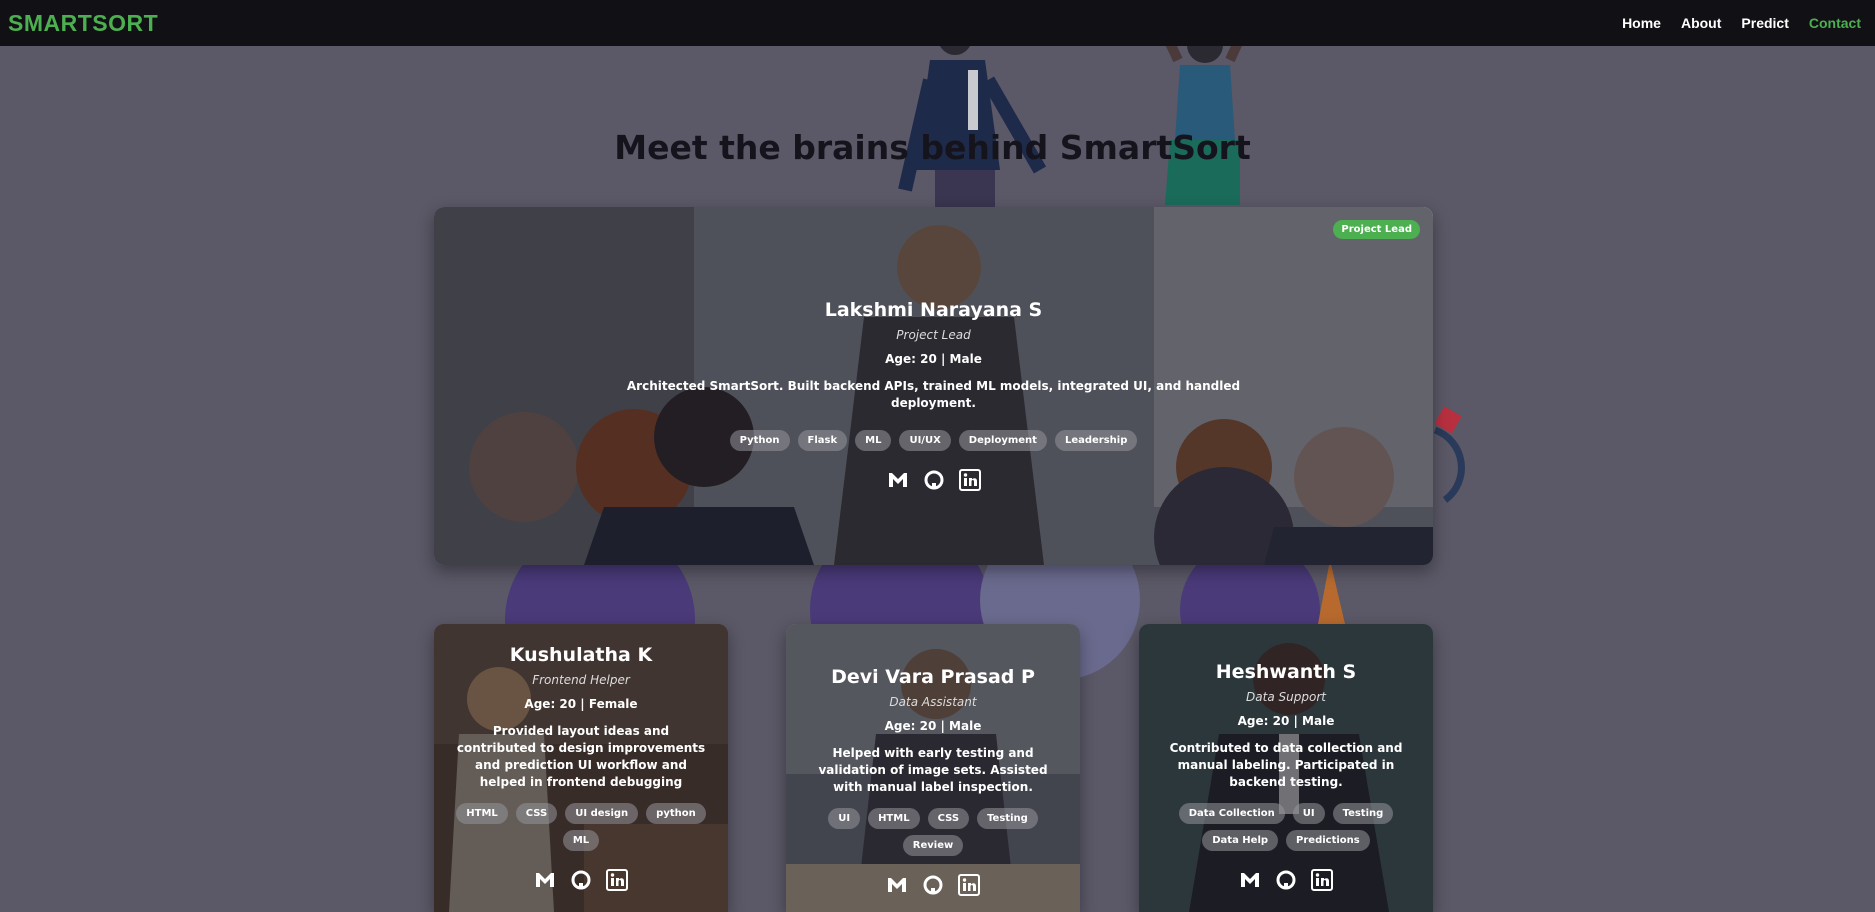 This screenshot has width=1875, height=912. What do you see at coordinates (1328, 840) in the screenshot?
I see `skill-tag: Predictions` at bounding box center [1328, 840].